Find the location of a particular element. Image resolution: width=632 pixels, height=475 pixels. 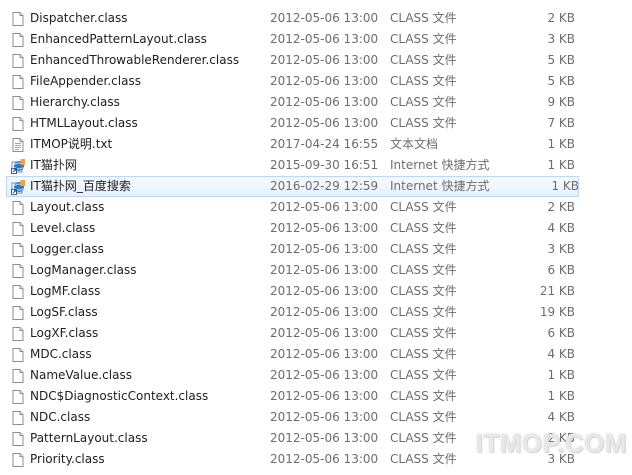

file-modified-date: 2015-09-30 16:51 is located at coordinates (324, 165).